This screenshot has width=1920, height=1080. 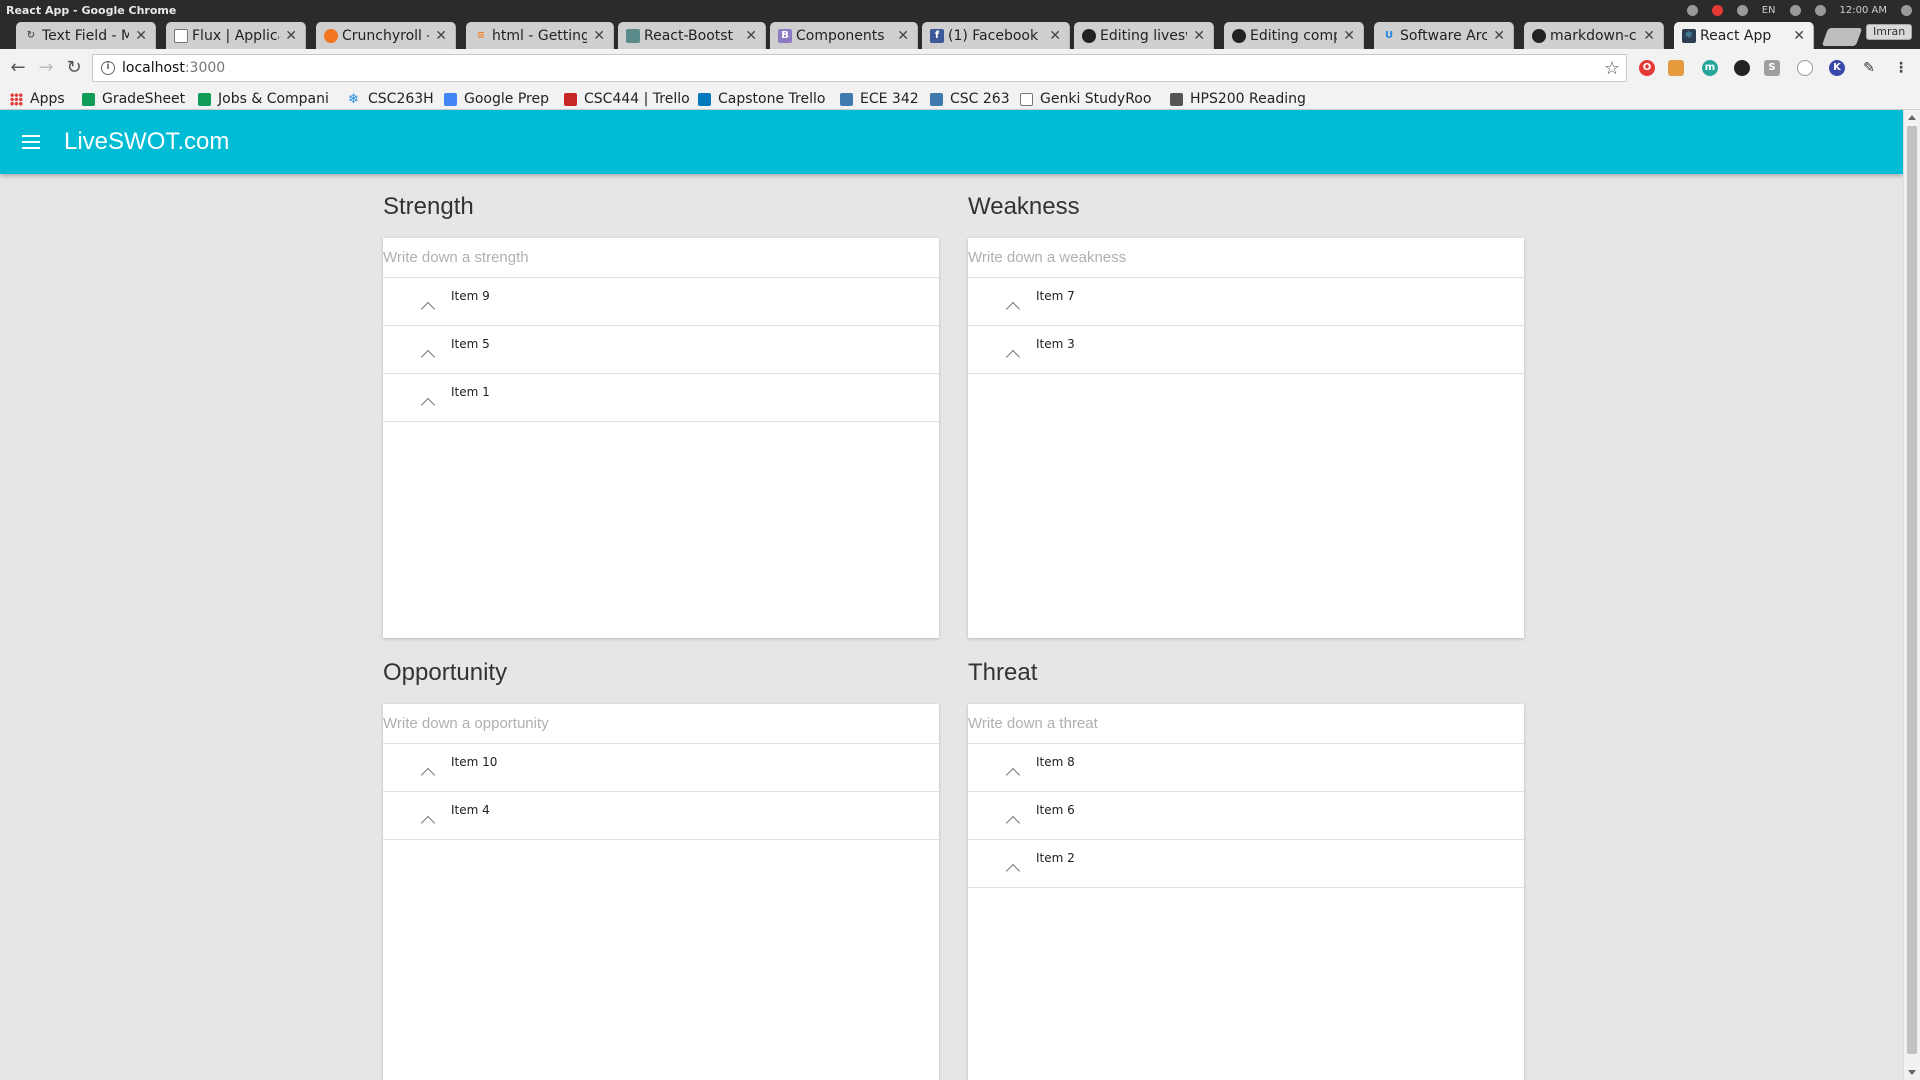 I want to click on network-icon, so click(x=1692, y=10).